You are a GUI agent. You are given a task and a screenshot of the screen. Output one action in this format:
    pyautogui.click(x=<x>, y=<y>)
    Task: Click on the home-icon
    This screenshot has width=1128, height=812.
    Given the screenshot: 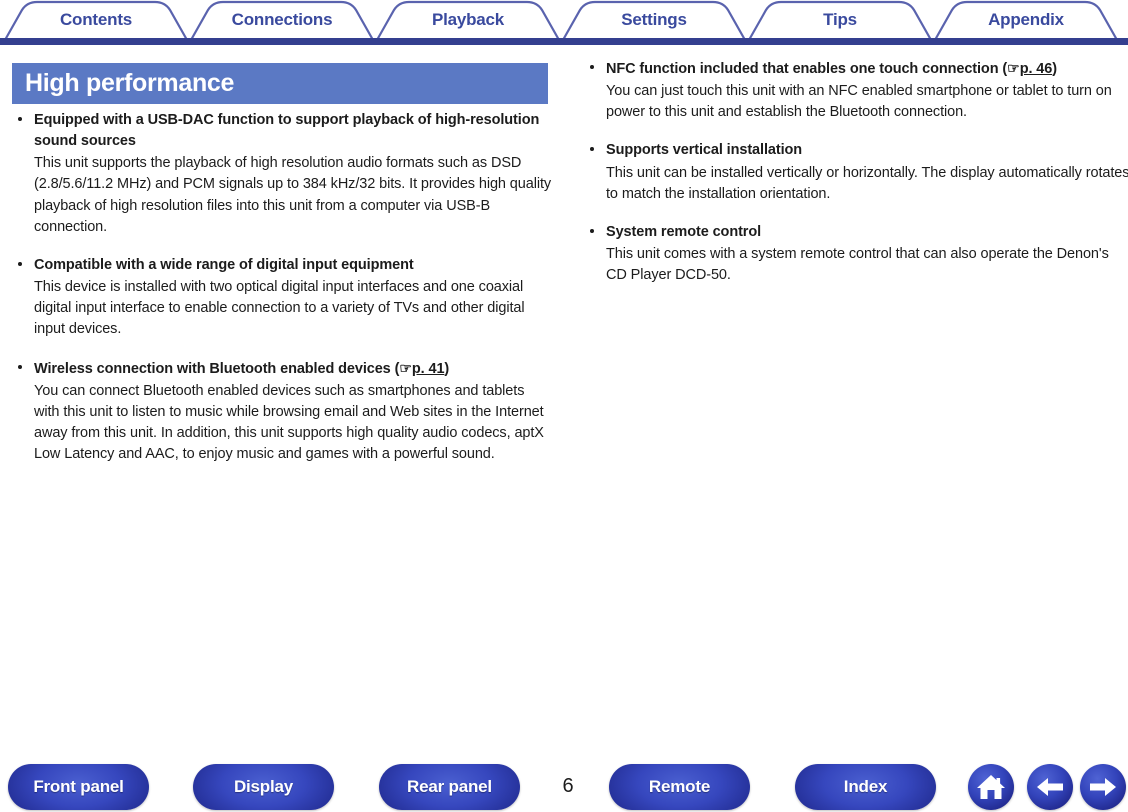 What is the action you would take?
    pyautogui.click(x=991, y=787)
    